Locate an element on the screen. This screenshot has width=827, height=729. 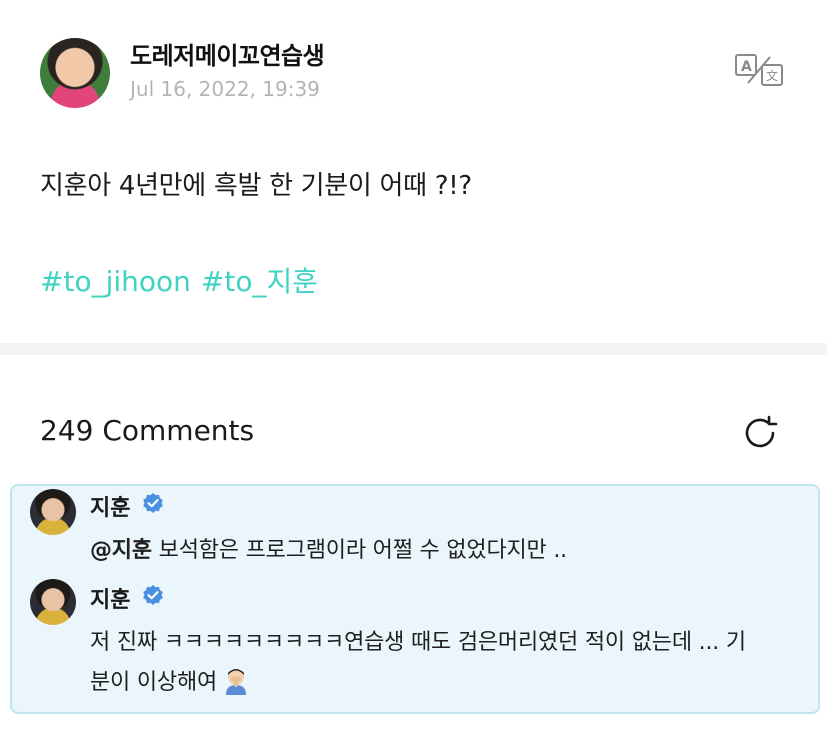
refresh-icon is located at coordinates (761, 431).